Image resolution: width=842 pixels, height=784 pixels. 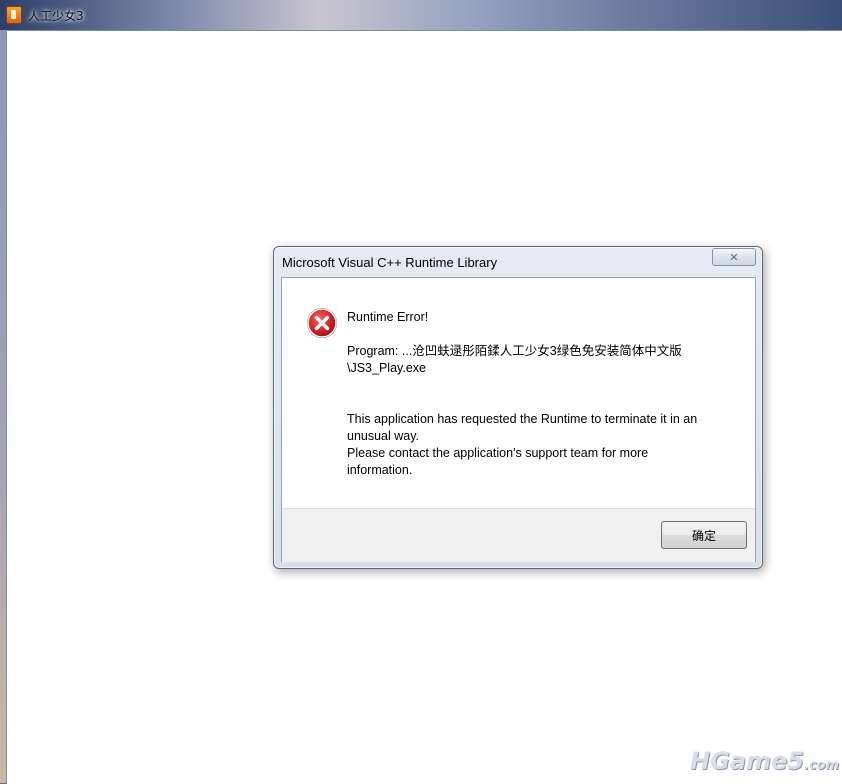 What do you see at coordinates (56, 15) in the screenshot?
I see `app-title: 人工少女3` at bounding box center [56, 15].